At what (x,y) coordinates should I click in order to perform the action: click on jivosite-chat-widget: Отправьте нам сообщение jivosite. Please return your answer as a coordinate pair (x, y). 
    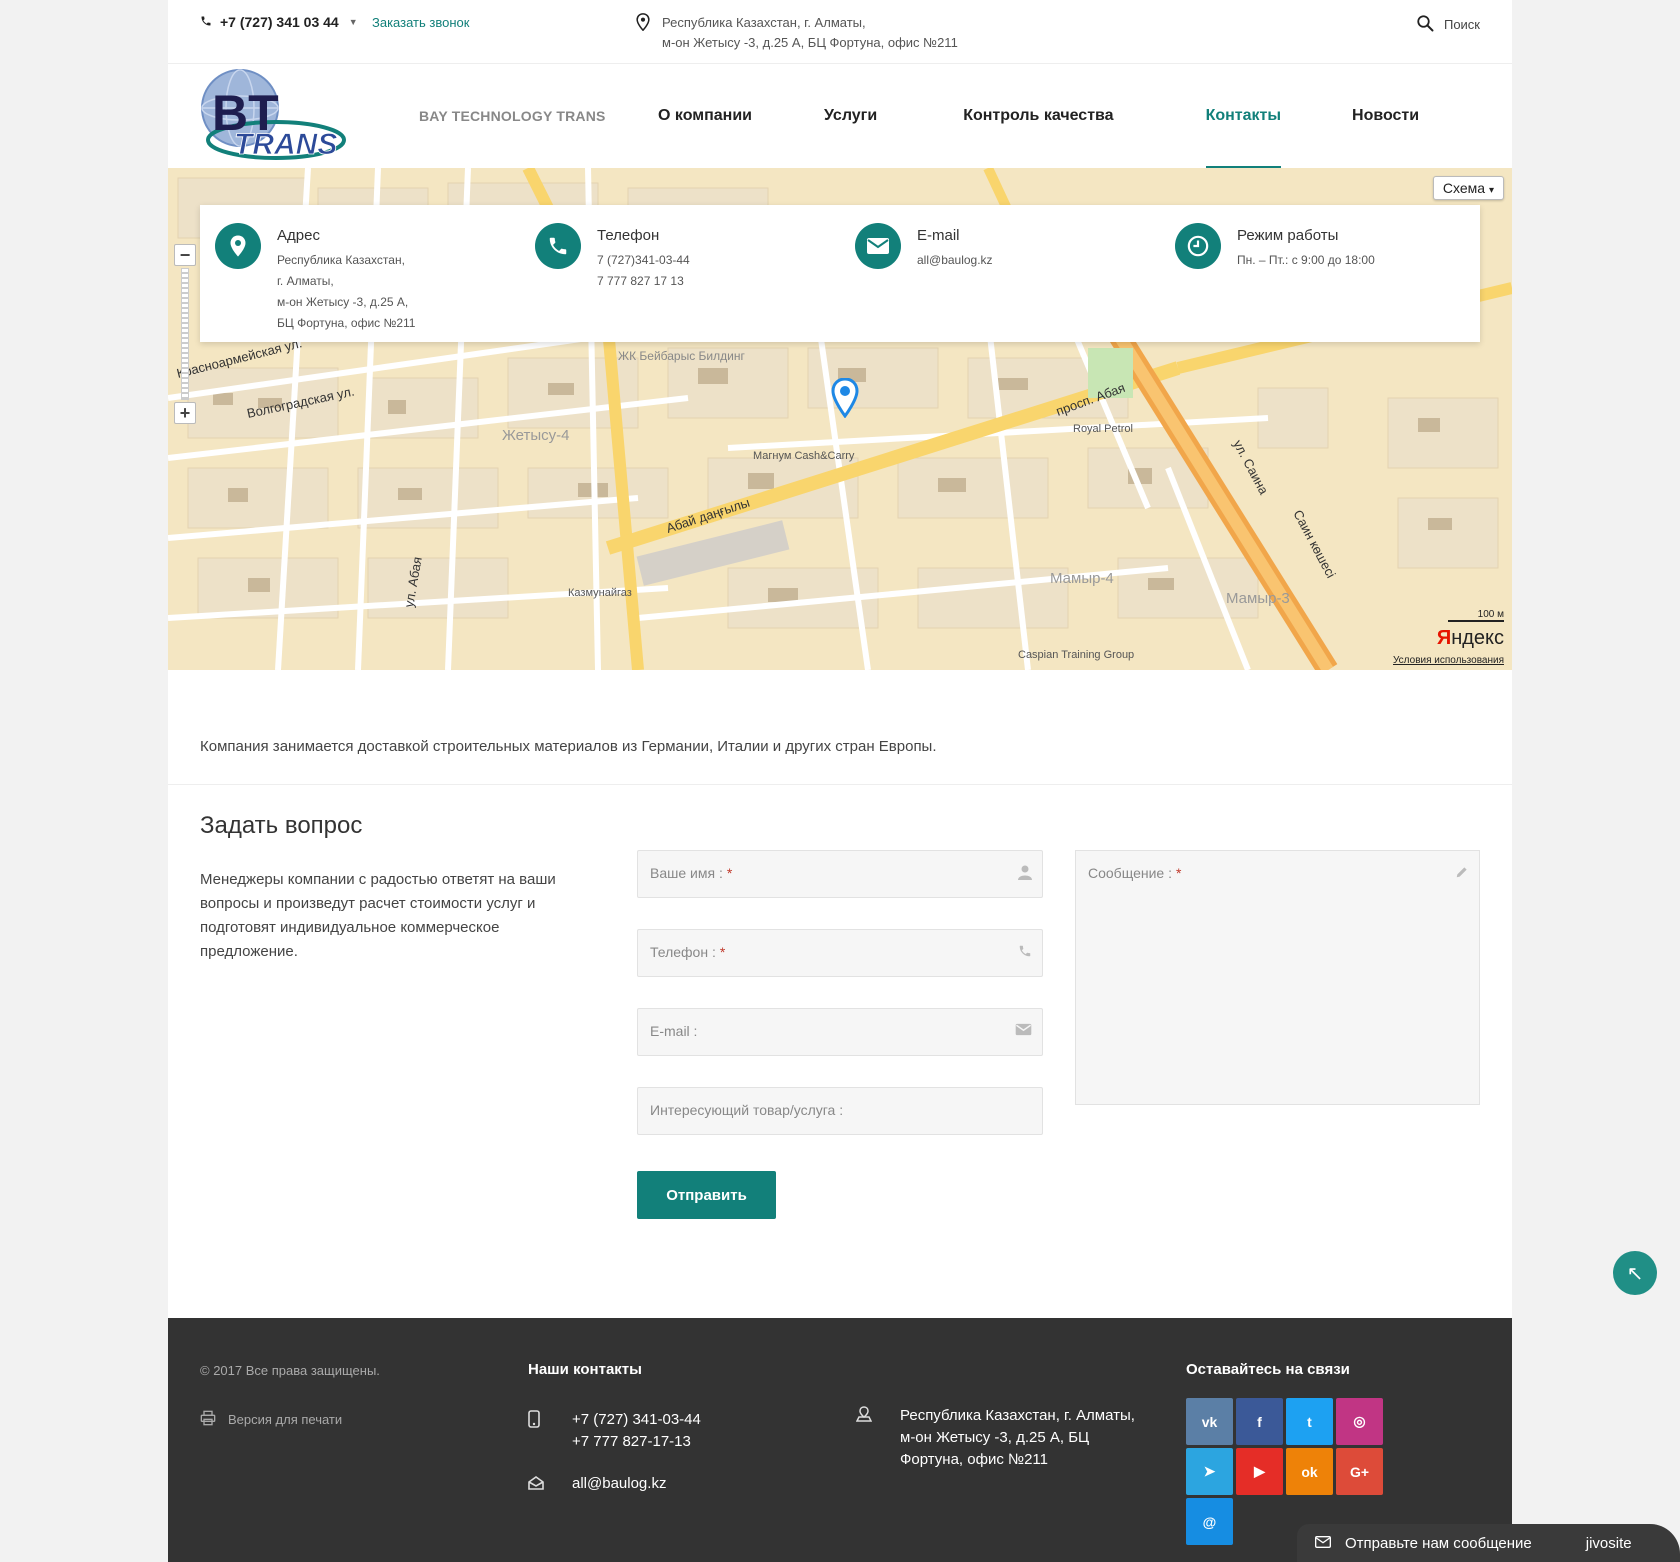
    Looking at the image, I should click on (1488, 1543).